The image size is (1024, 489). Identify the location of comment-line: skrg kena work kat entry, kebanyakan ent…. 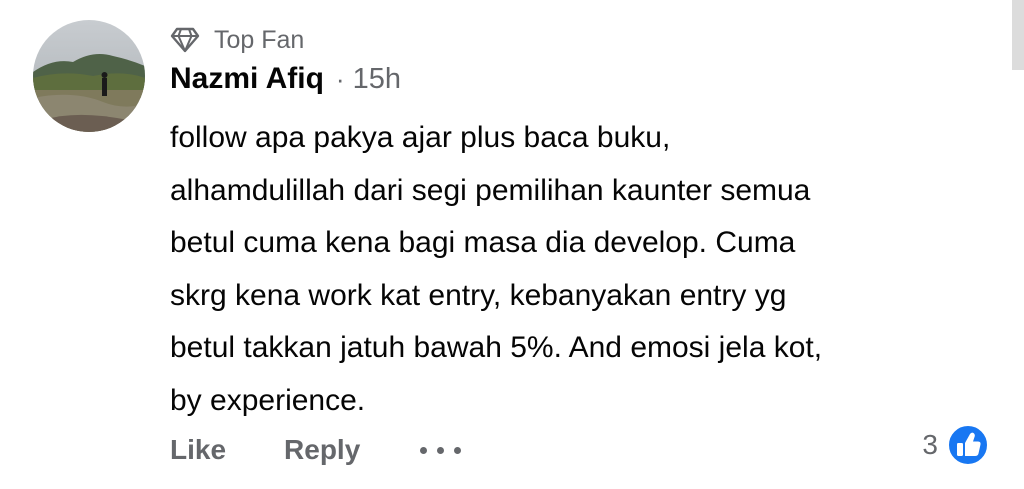
(478, 295).